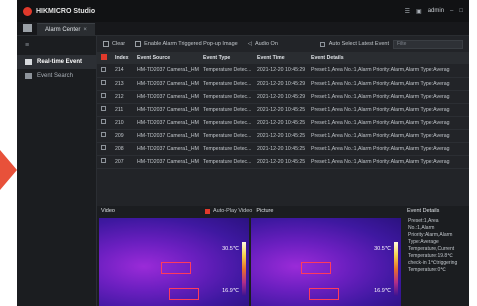 The image size is (477, 306). What do you see at coordinates (63, 29) in the screenshot?
I see `tab-label: Alarm Center` at bounding box center [63, 29].